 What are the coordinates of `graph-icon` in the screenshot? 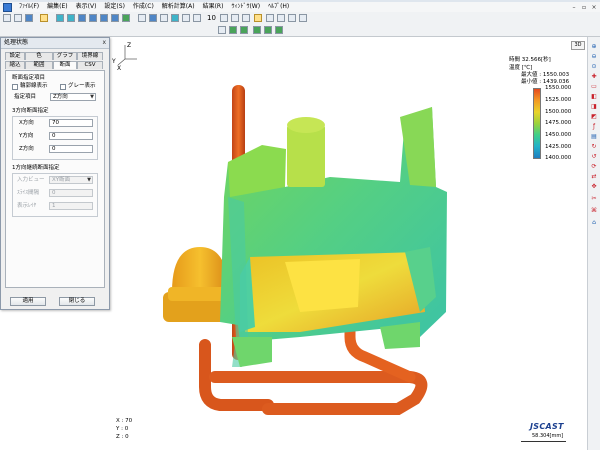 It's located at (186, 18).